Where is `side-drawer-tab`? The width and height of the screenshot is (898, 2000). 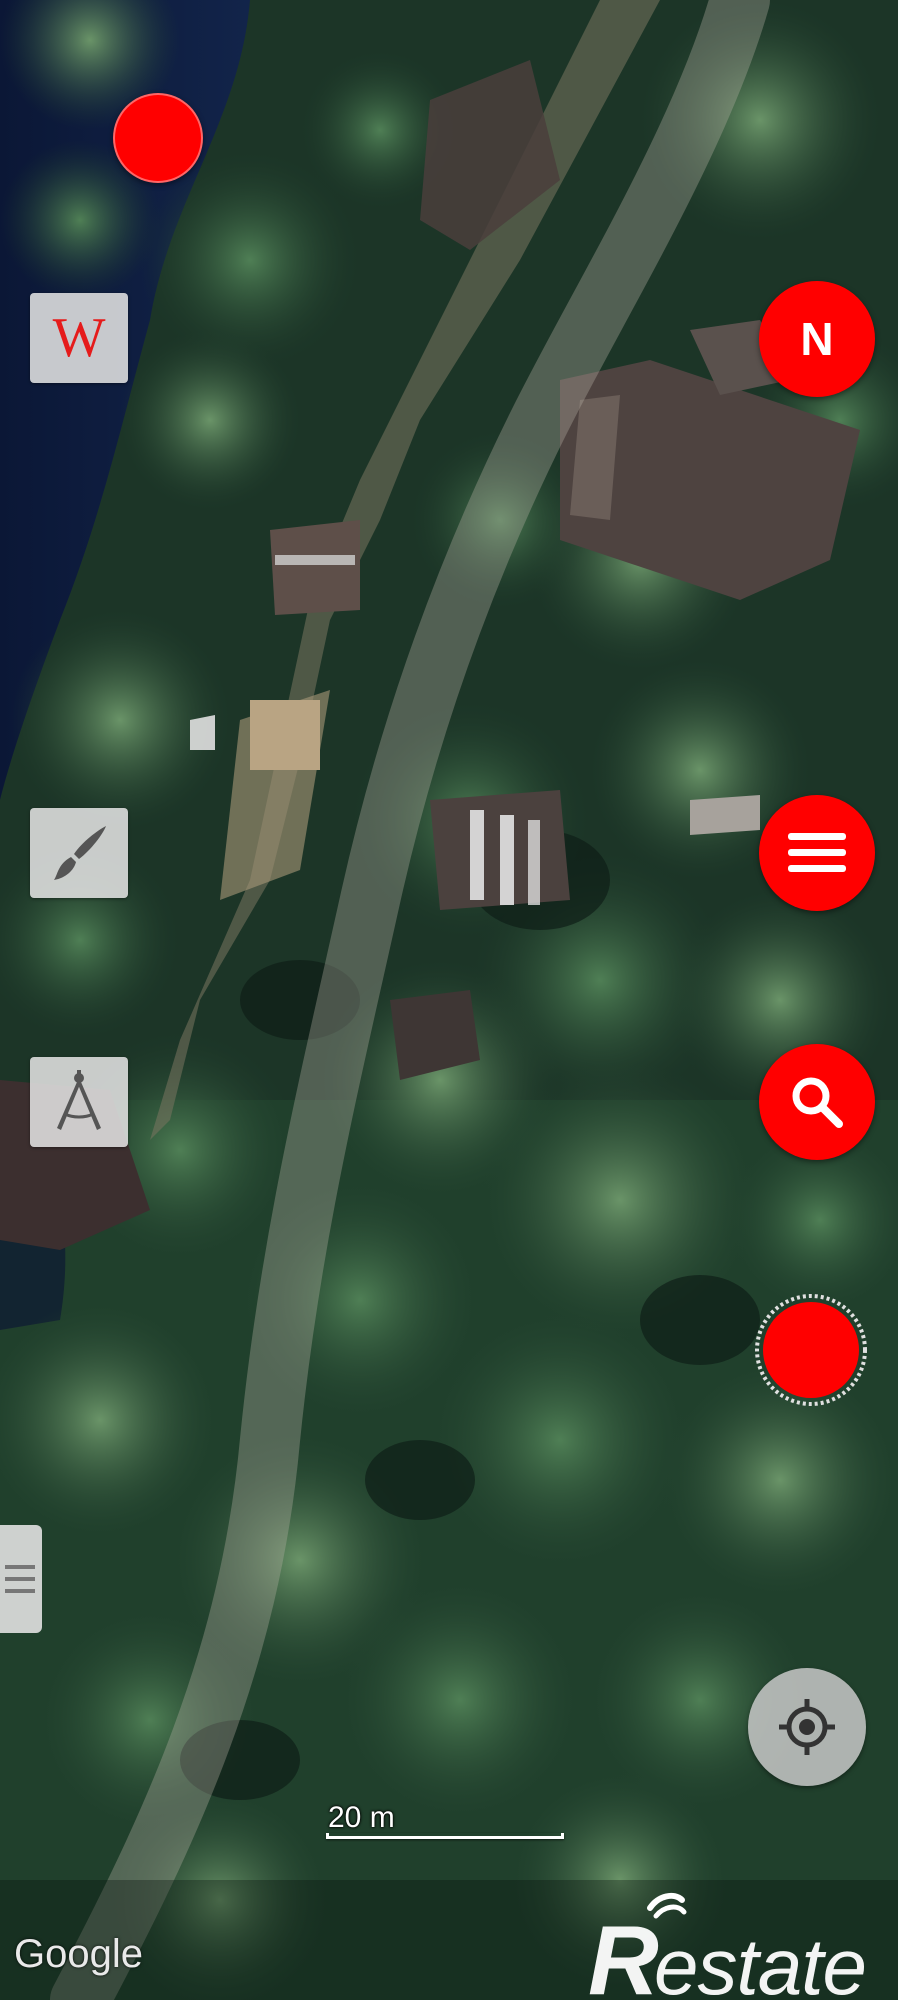 side-drawer-tab is located at coordinates (21, 1579).